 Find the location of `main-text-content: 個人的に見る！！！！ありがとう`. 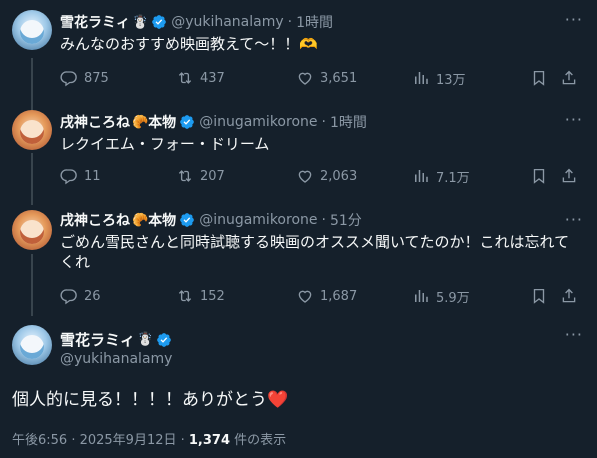

main-text-content: 個人的に見る！！！！ありがとう is located at coordinates (139, 400).